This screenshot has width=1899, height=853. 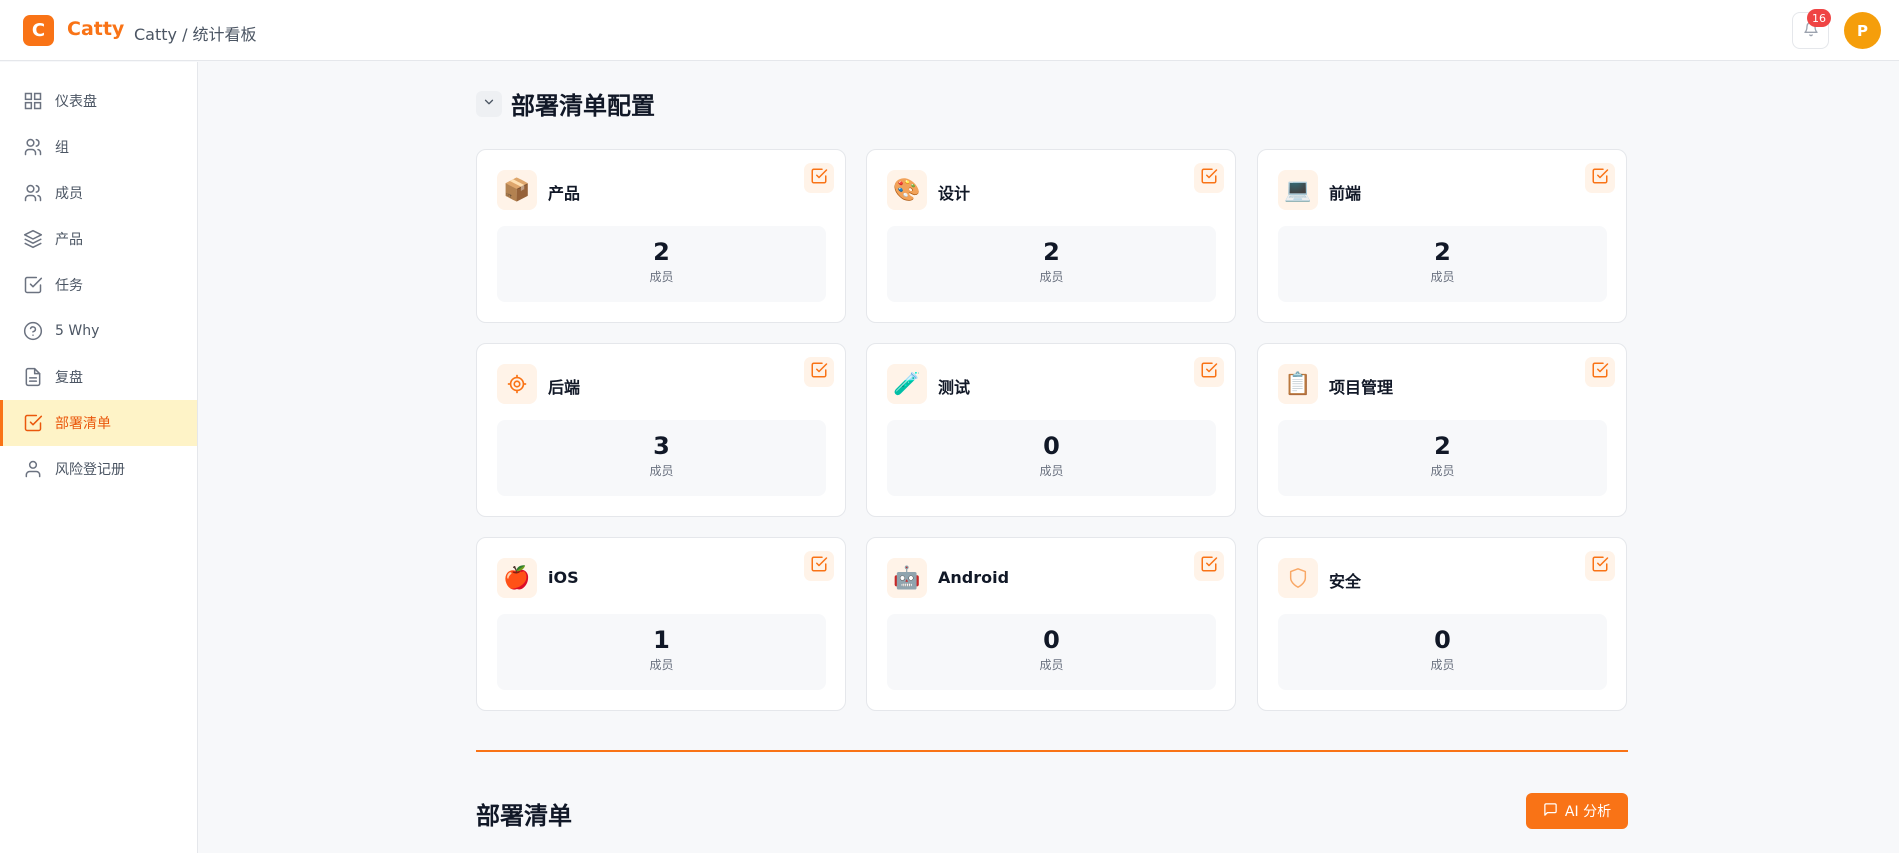 What do you see at coordinates (974, 577) in the screenshot?
I see `card-title: Android` at bounding box center [974, 577].